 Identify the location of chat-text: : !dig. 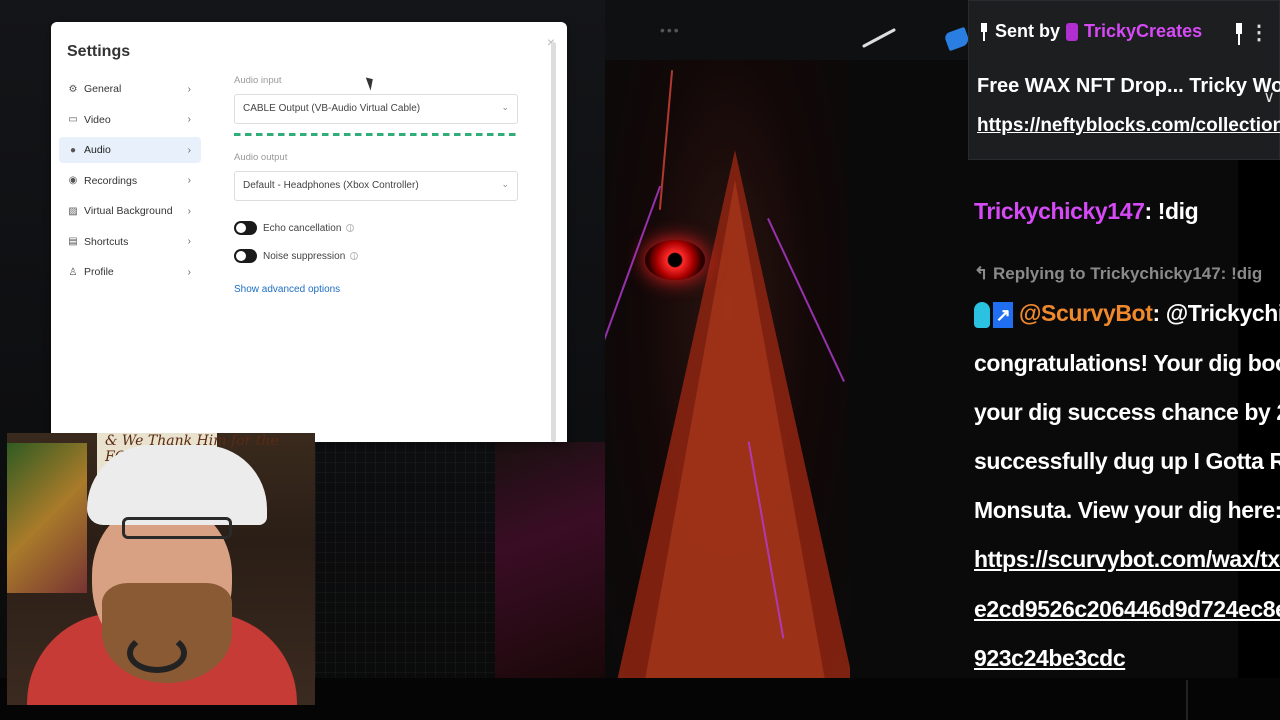
(1171, 211).